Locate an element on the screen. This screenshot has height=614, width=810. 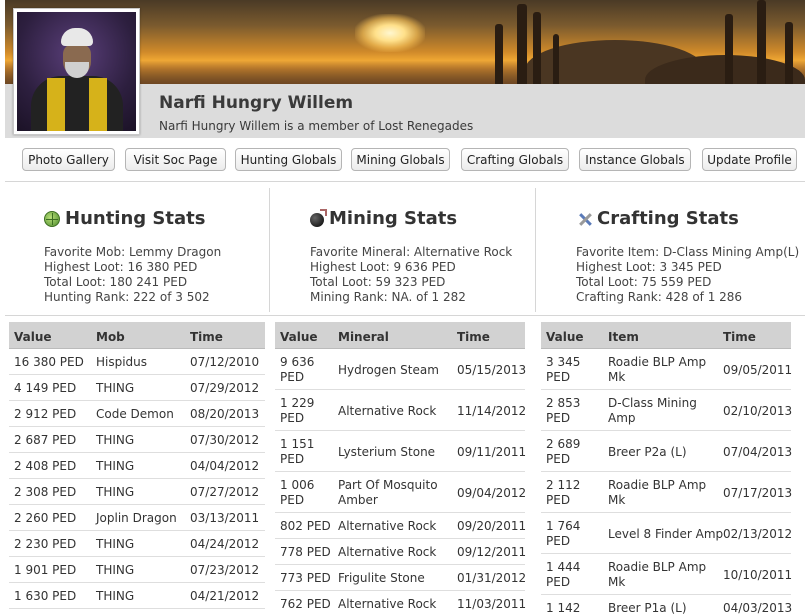
row-value: 9 636 PED is located at coordinates (297, 369).